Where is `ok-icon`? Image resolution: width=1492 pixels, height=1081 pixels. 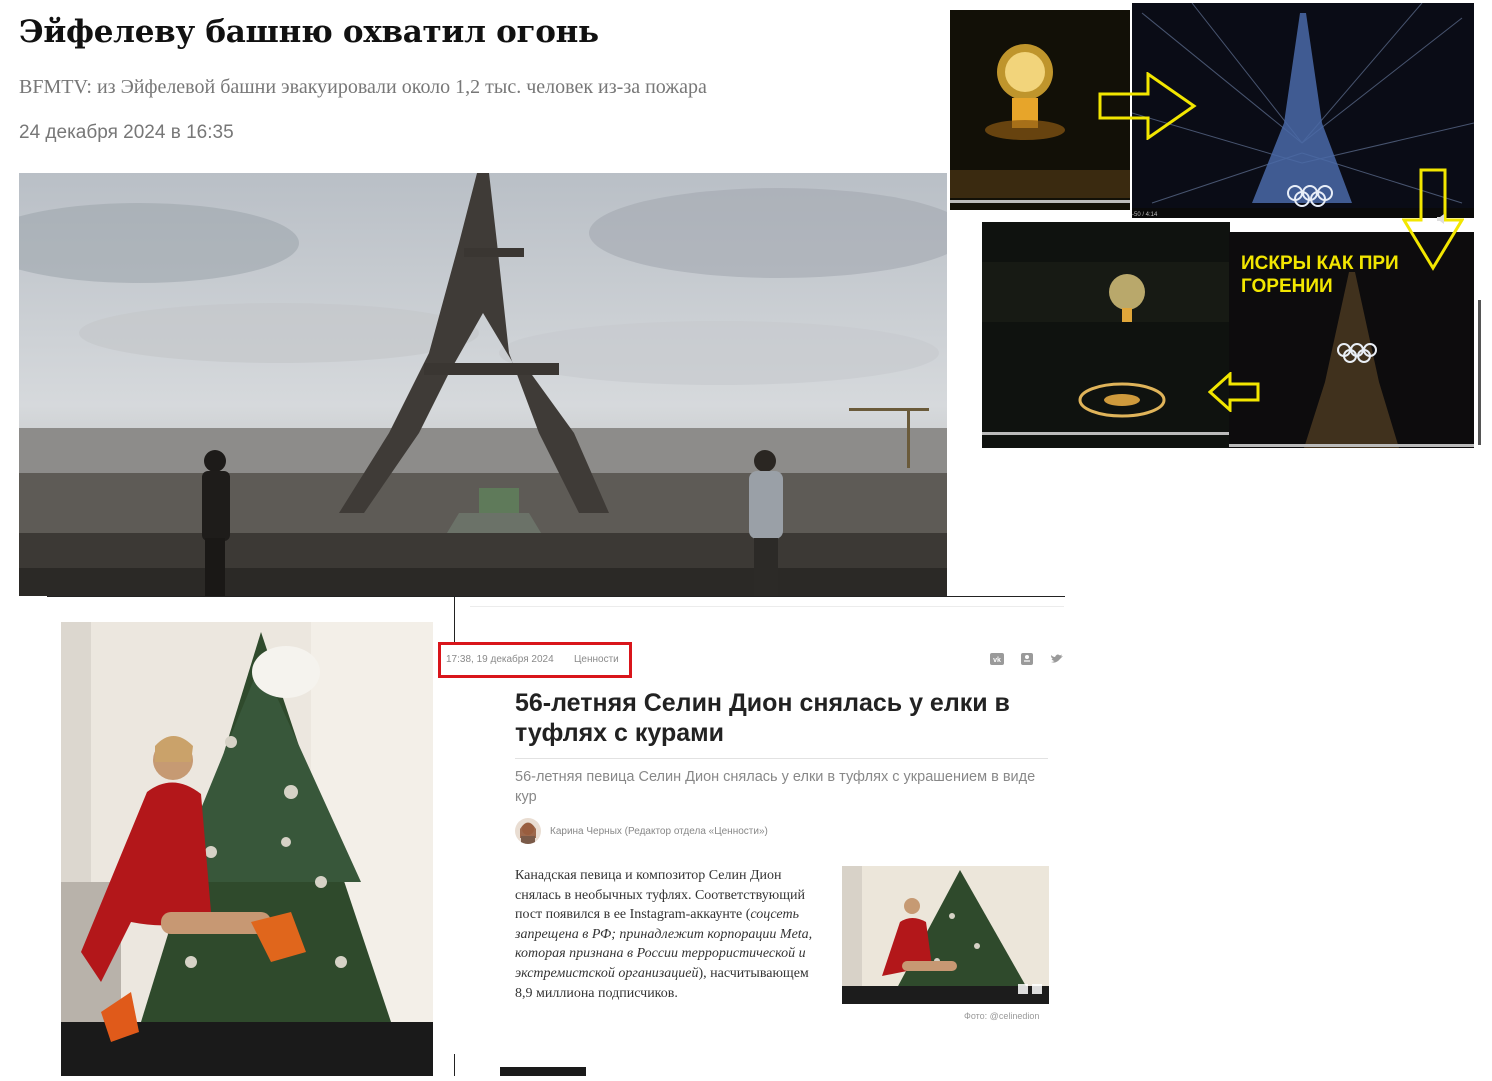
ok-icon is located at coordinates (1027, 659).